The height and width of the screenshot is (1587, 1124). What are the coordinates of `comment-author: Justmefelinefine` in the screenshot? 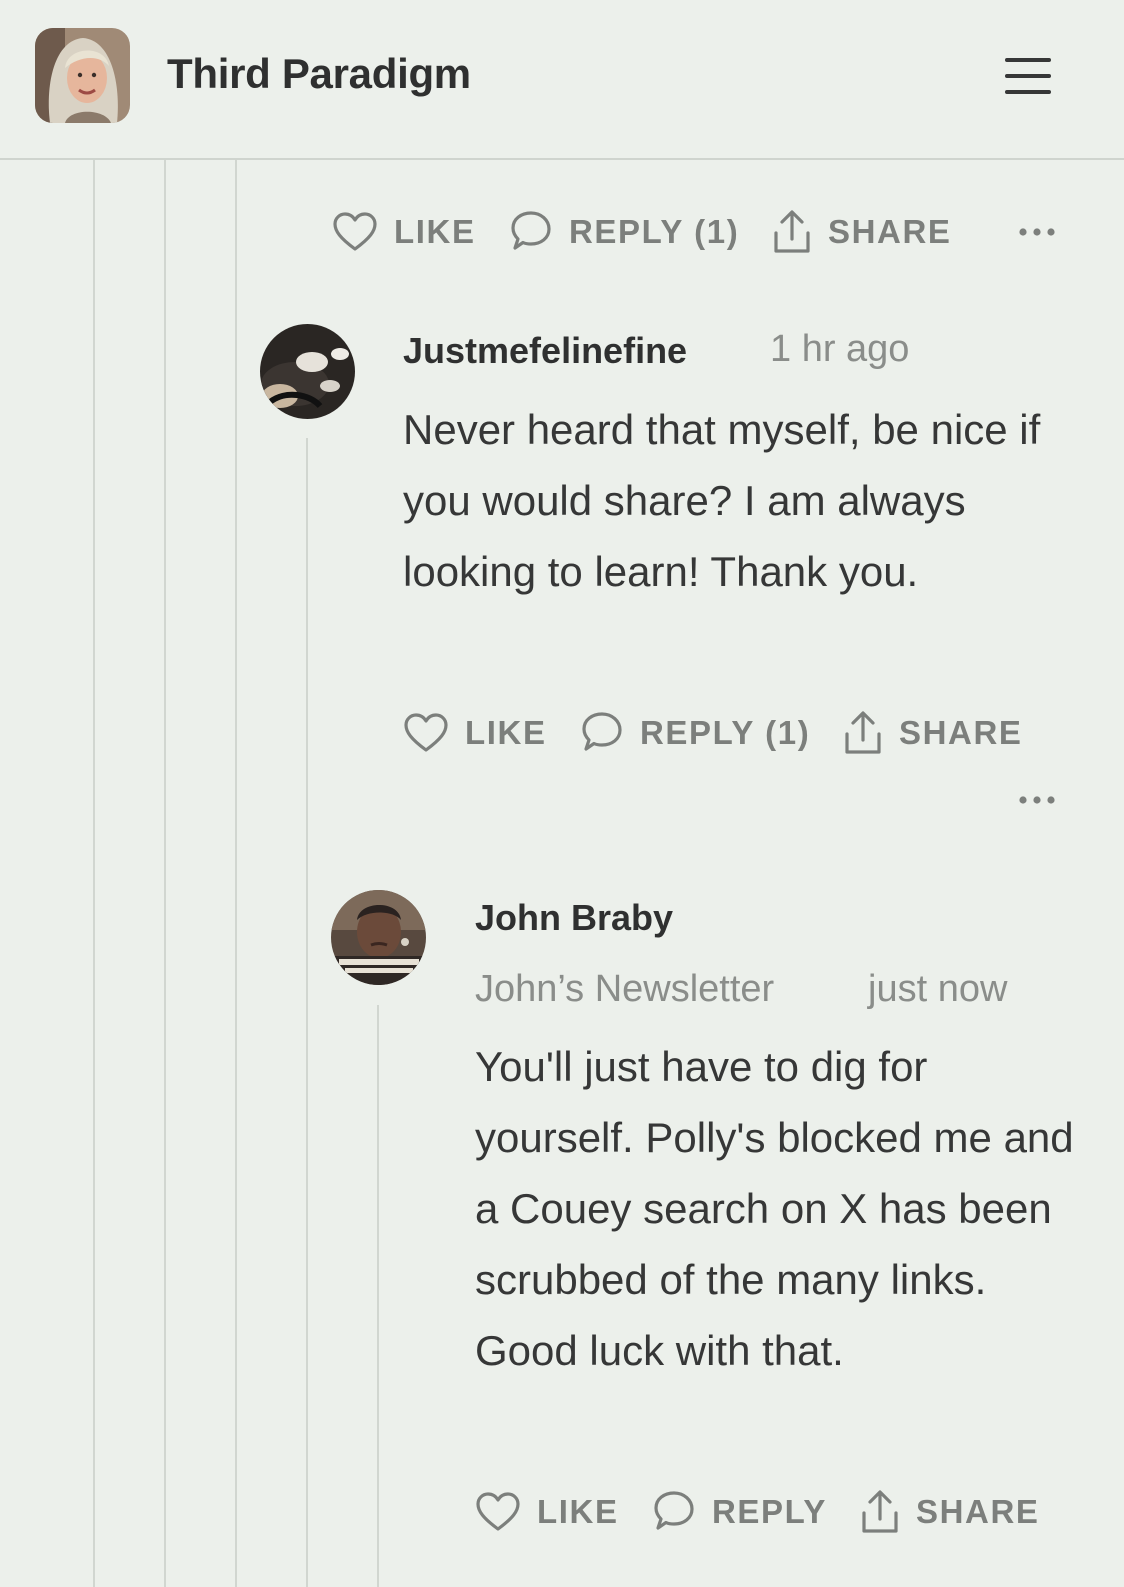 It's located at (545, 351).